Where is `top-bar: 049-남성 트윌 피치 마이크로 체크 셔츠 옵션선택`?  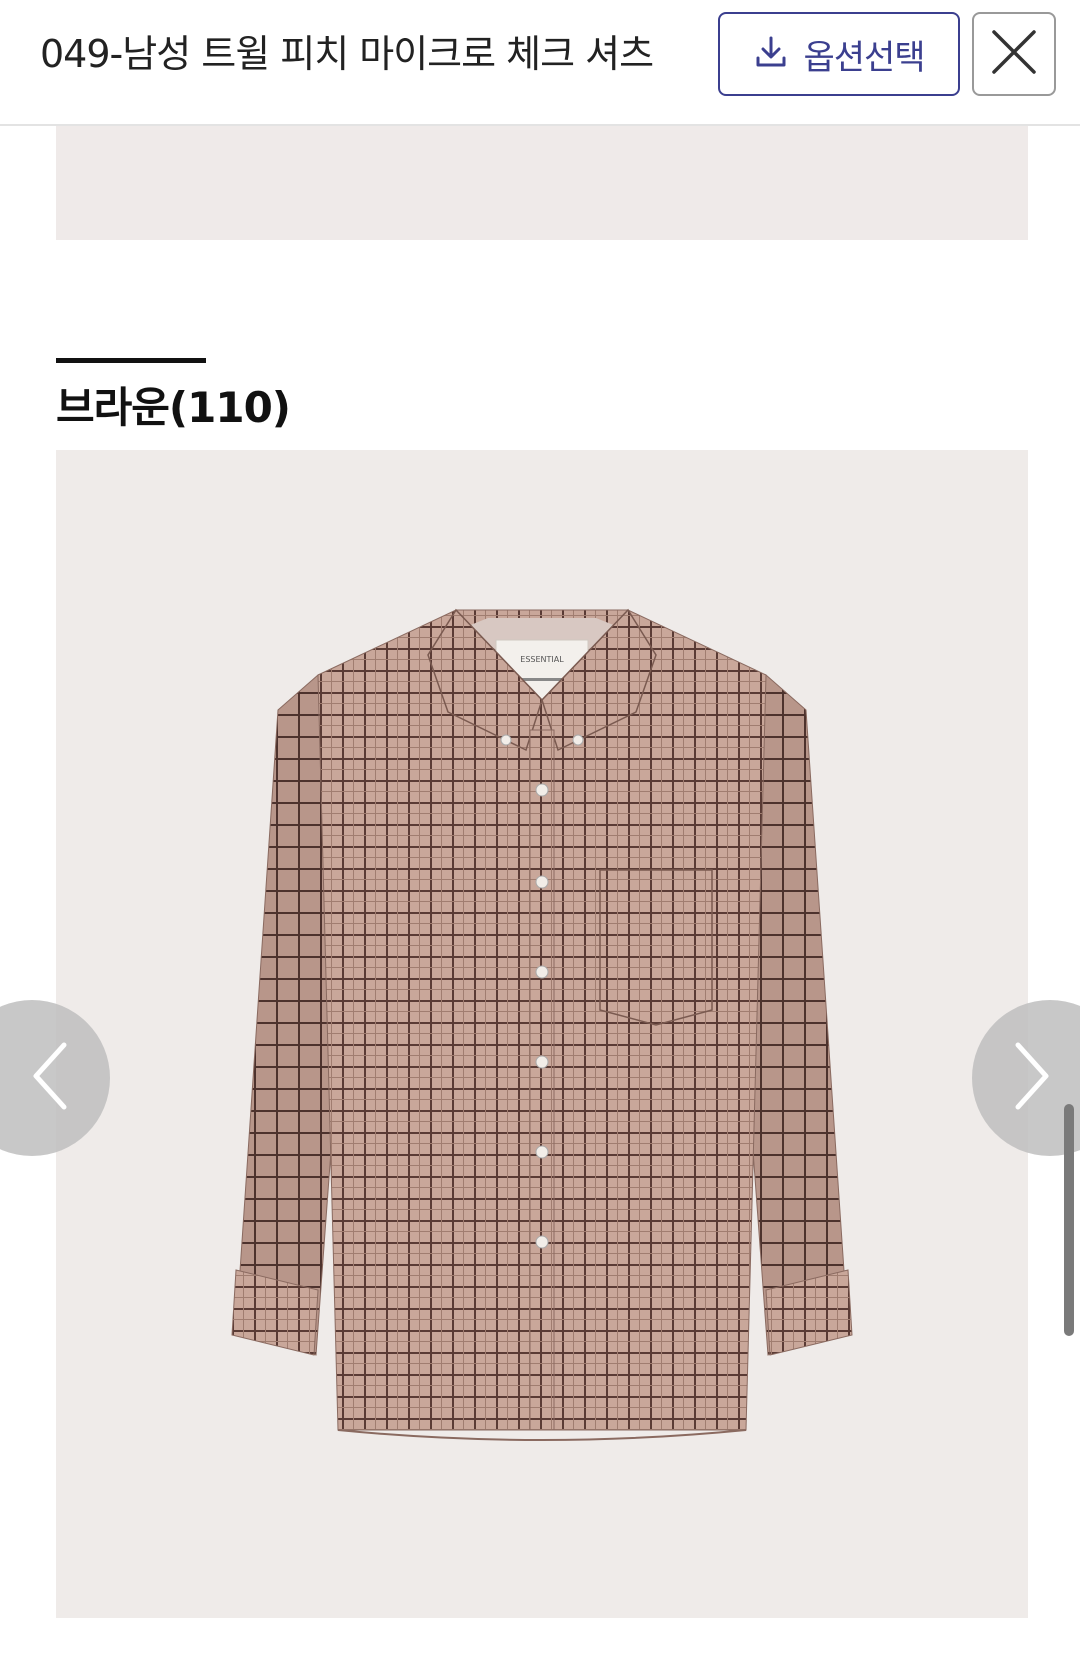 top-bar: 049-남성 트윌 피치 마이크로 체크 셔츠 옵션선택 is located at coordinates (540, 63).